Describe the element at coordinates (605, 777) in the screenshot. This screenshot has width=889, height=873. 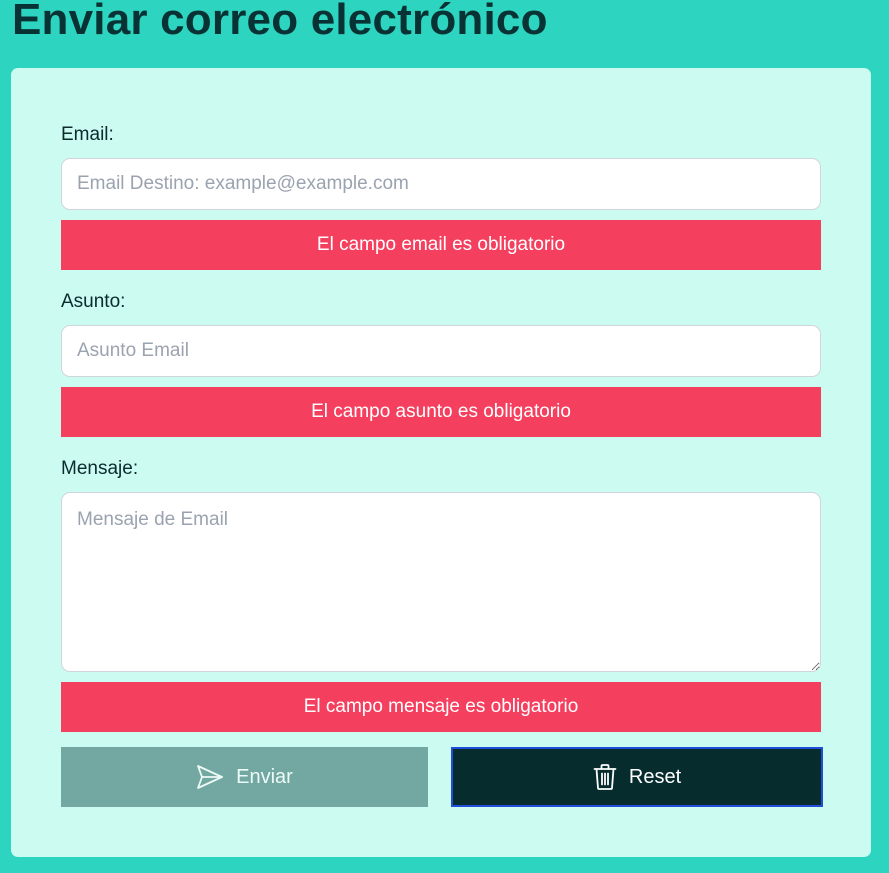
I see `trash-icon` at that location.